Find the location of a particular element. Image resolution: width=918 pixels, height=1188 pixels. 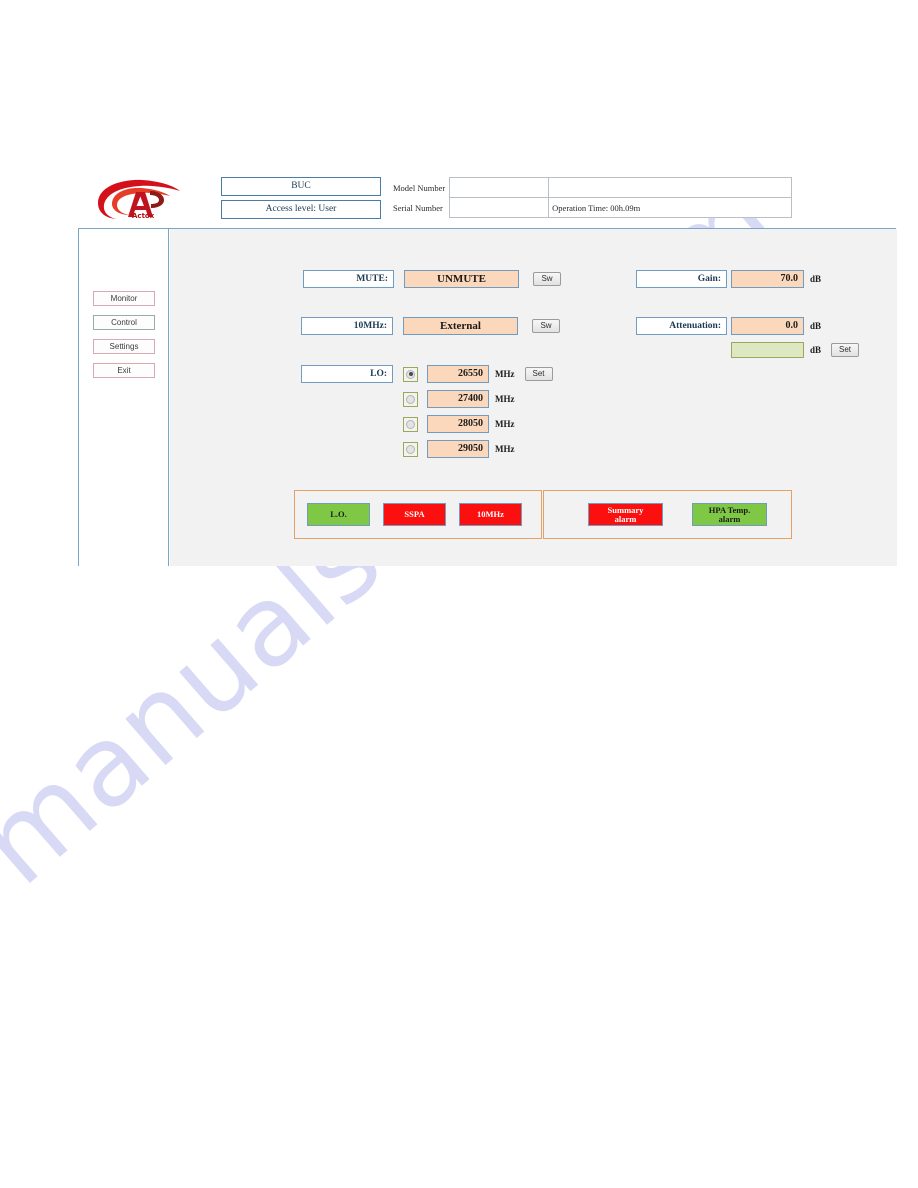

serial-number-value is located at coordinates (499, 207).